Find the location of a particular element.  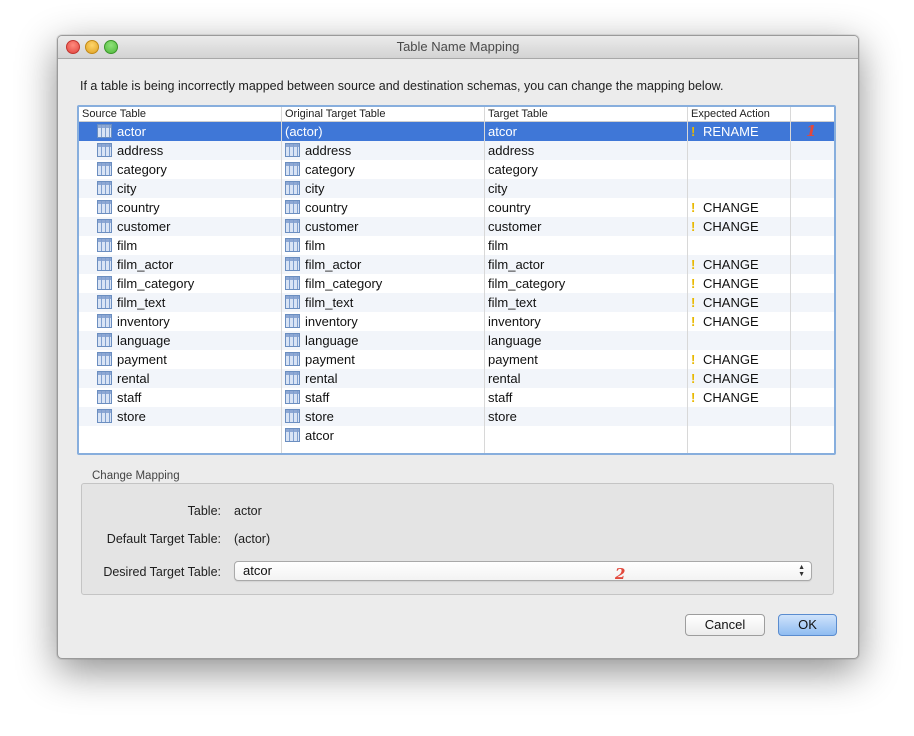

table-row: category category category is located at coordinates (456, 169).